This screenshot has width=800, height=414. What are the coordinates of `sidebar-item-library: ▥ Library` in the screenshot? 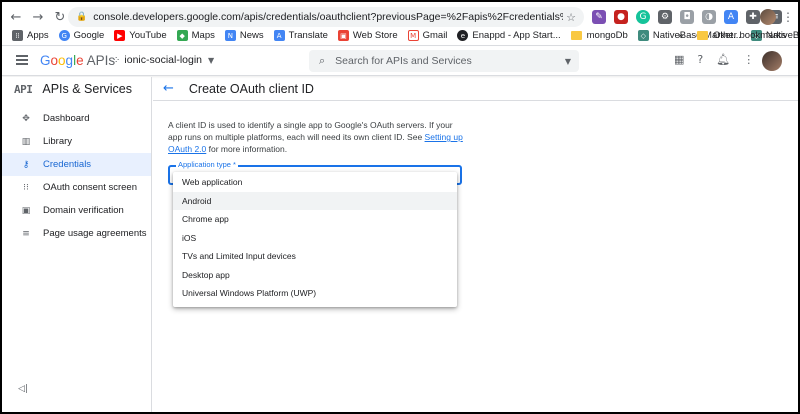 It's located at (76, 141).